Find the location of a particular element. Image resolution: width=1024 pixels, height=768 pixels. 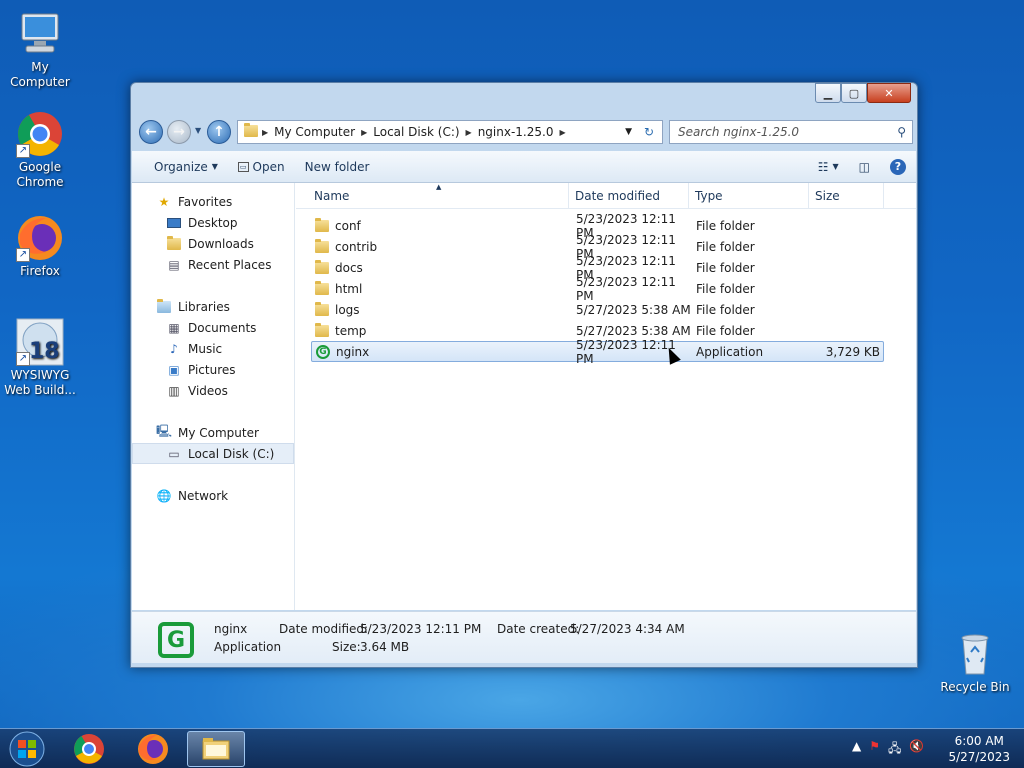

help-button: ? is located at coordinates (898, 166).